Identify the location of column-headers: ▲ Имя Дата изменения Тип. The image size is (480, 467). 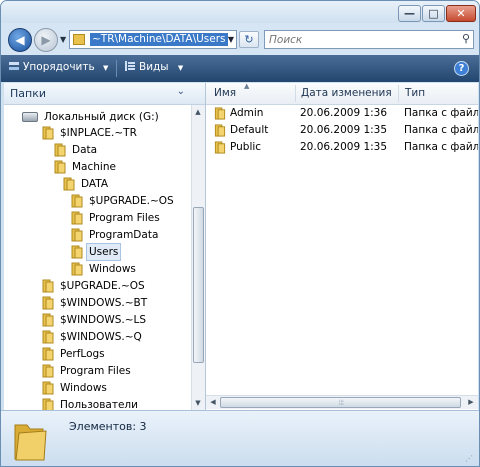
(342, 94).